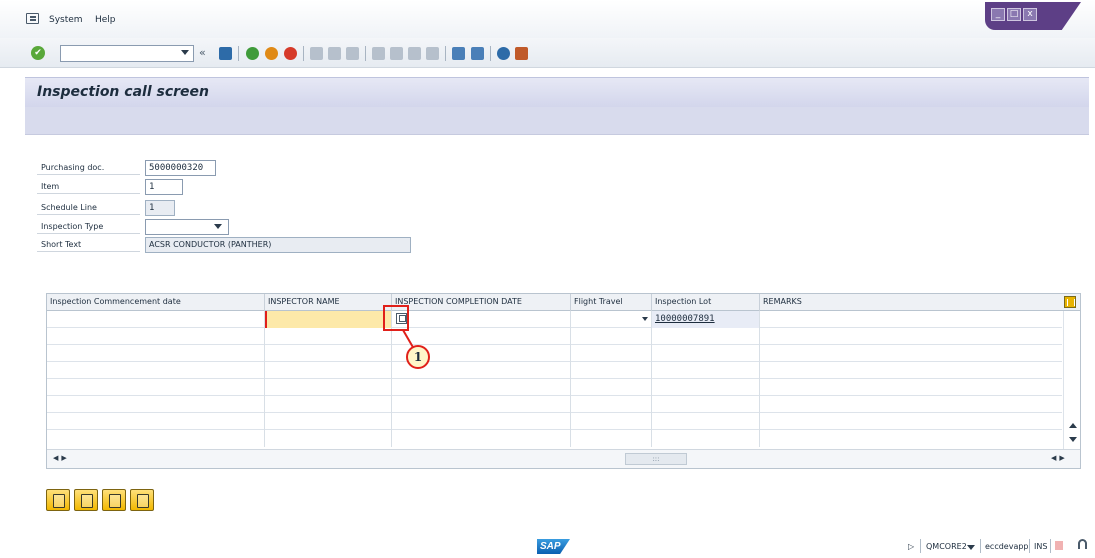 This screenshot has height=558, width=1095. Describe the element at coordinates (477, 53) in the screenshot. I see `shortcut-icon` at that location.